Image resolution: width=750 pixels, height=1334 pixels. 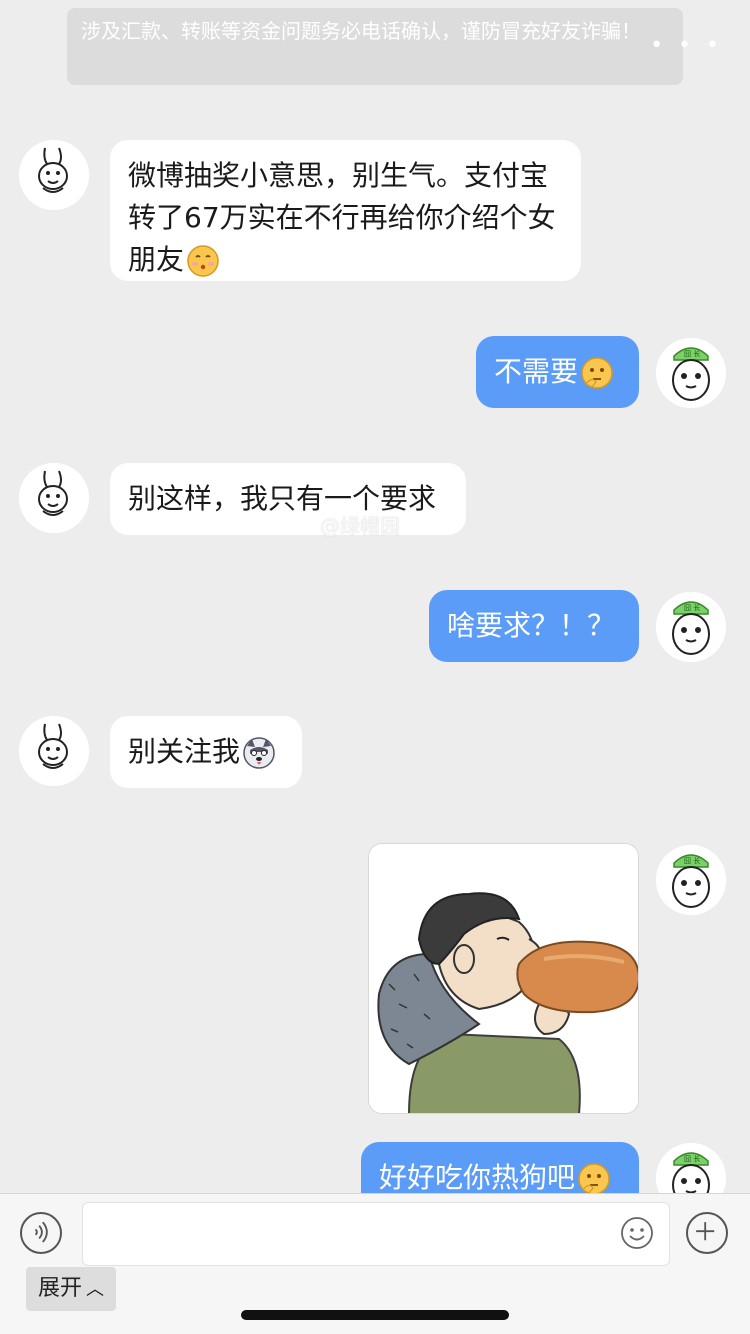 I want to click on fraud-warning-text: 涉及汇款、转账等资金问题务必电话确认，谨防冒充好友诈骗！, so click(x=361, y=31).